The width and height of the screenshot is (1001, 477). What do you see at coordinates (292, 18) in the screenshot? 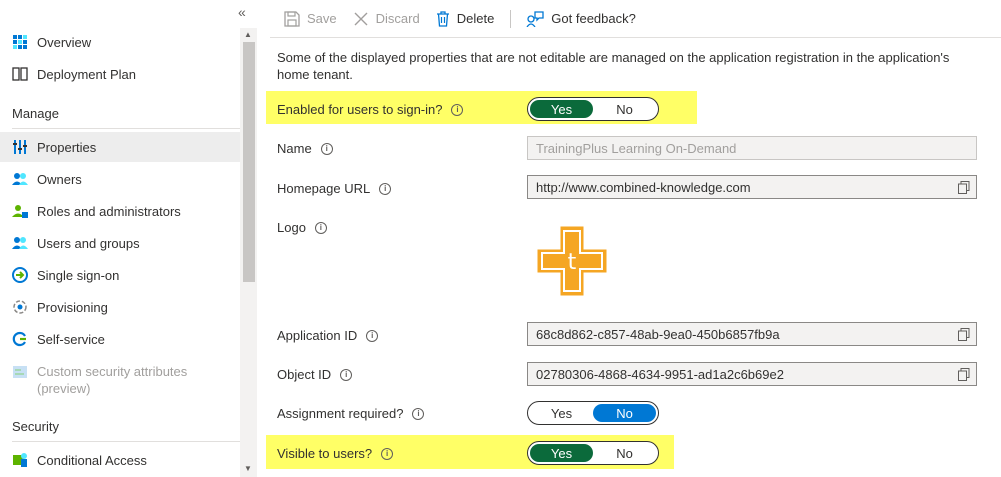
I see `save-icon` at bounding box center [292, 18].